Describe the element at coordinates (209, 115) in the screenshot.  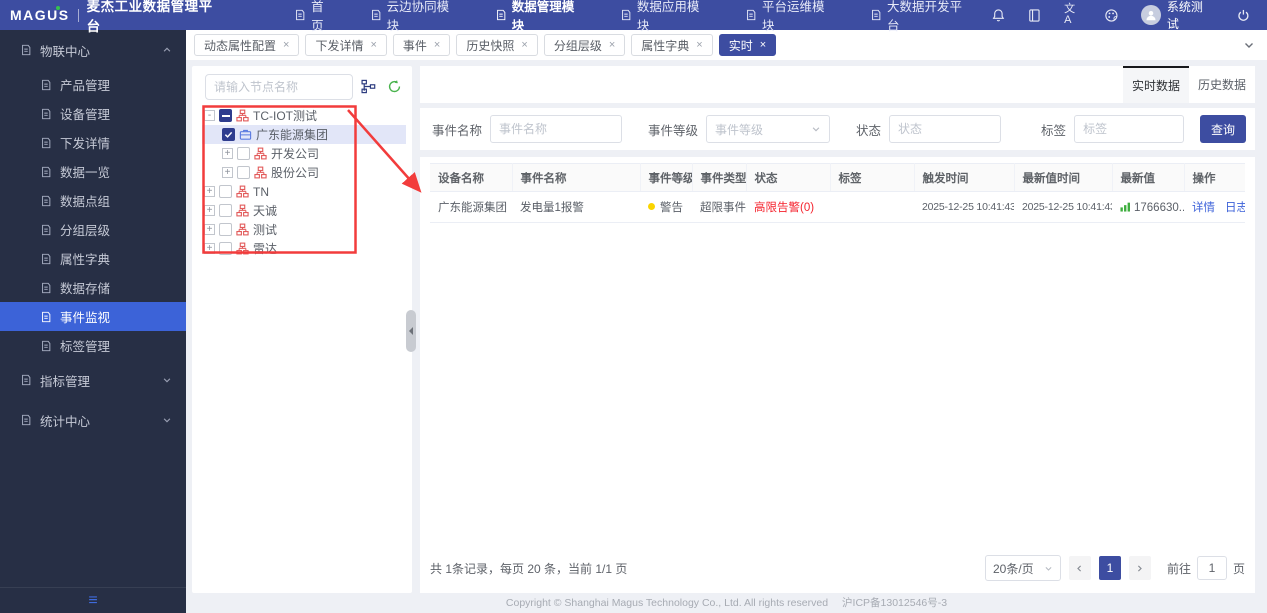
I see `collapse-node-icon` at that location.